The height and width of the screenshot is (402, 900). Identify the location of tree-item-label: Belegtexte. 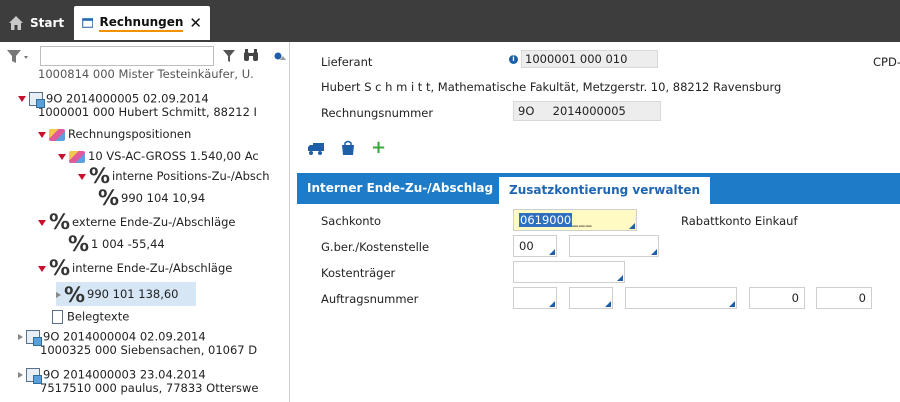
(98, 316).